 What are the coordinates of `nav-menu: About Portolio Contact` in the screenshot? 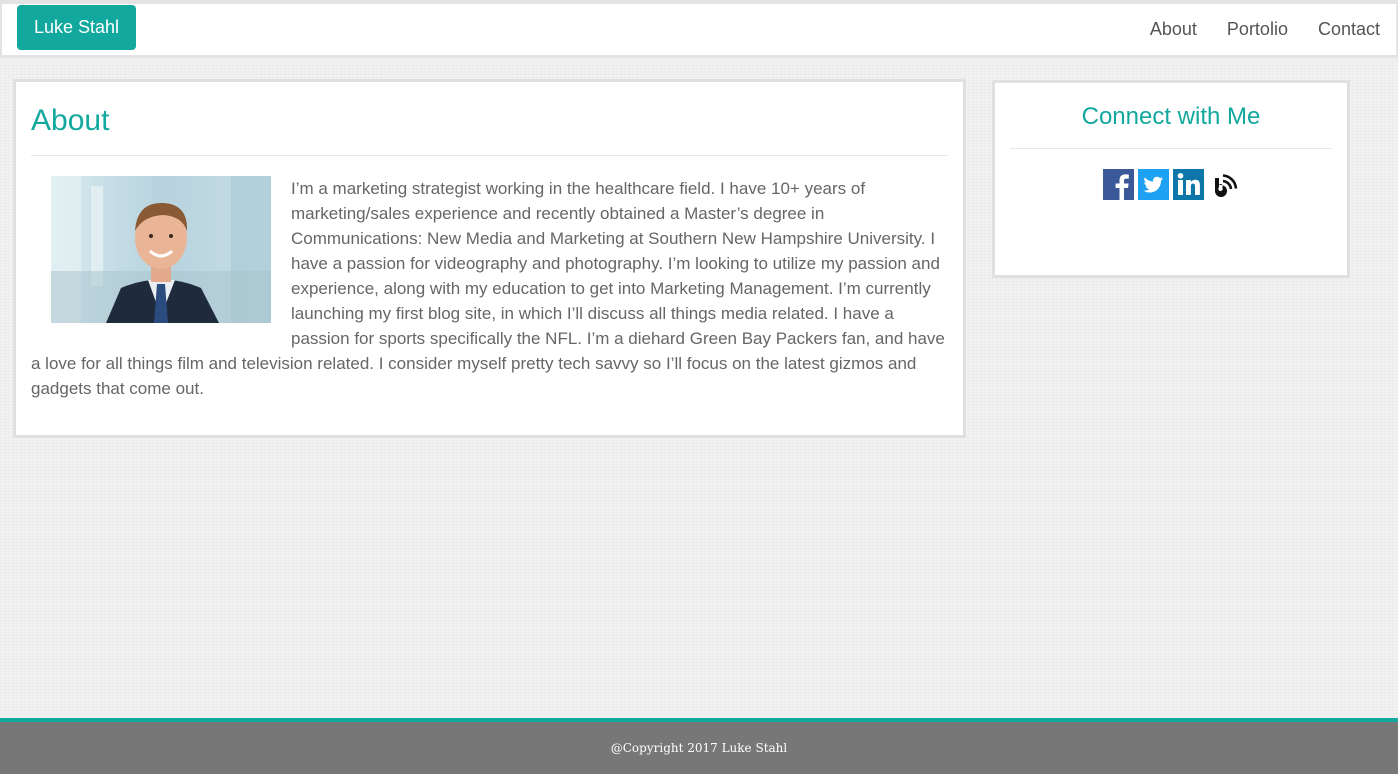 It's located at (1250, 29).